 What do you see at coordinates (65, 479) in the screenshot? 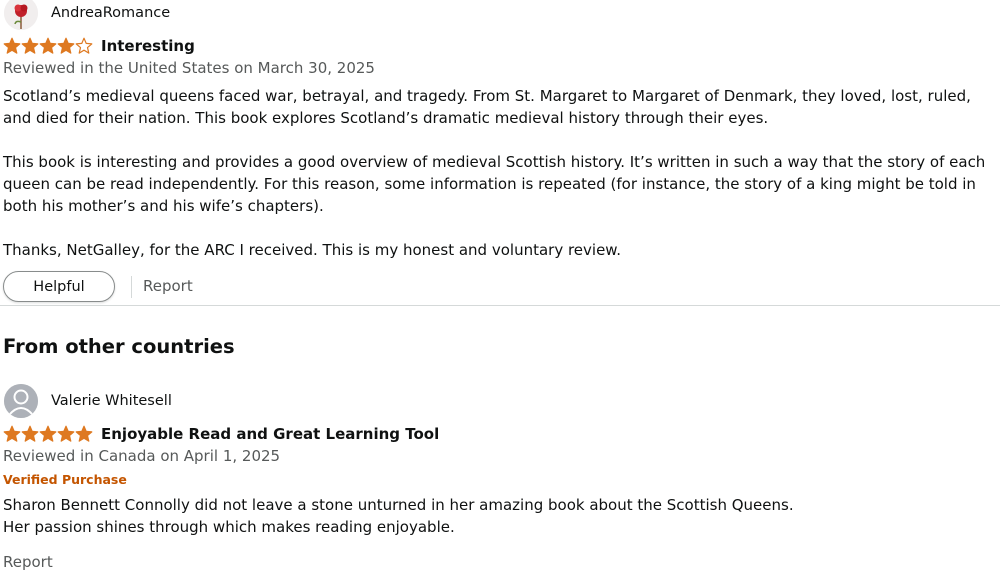
I see `verified-purchase-badge: Verified Purchase` at bounding box center [65, 479].